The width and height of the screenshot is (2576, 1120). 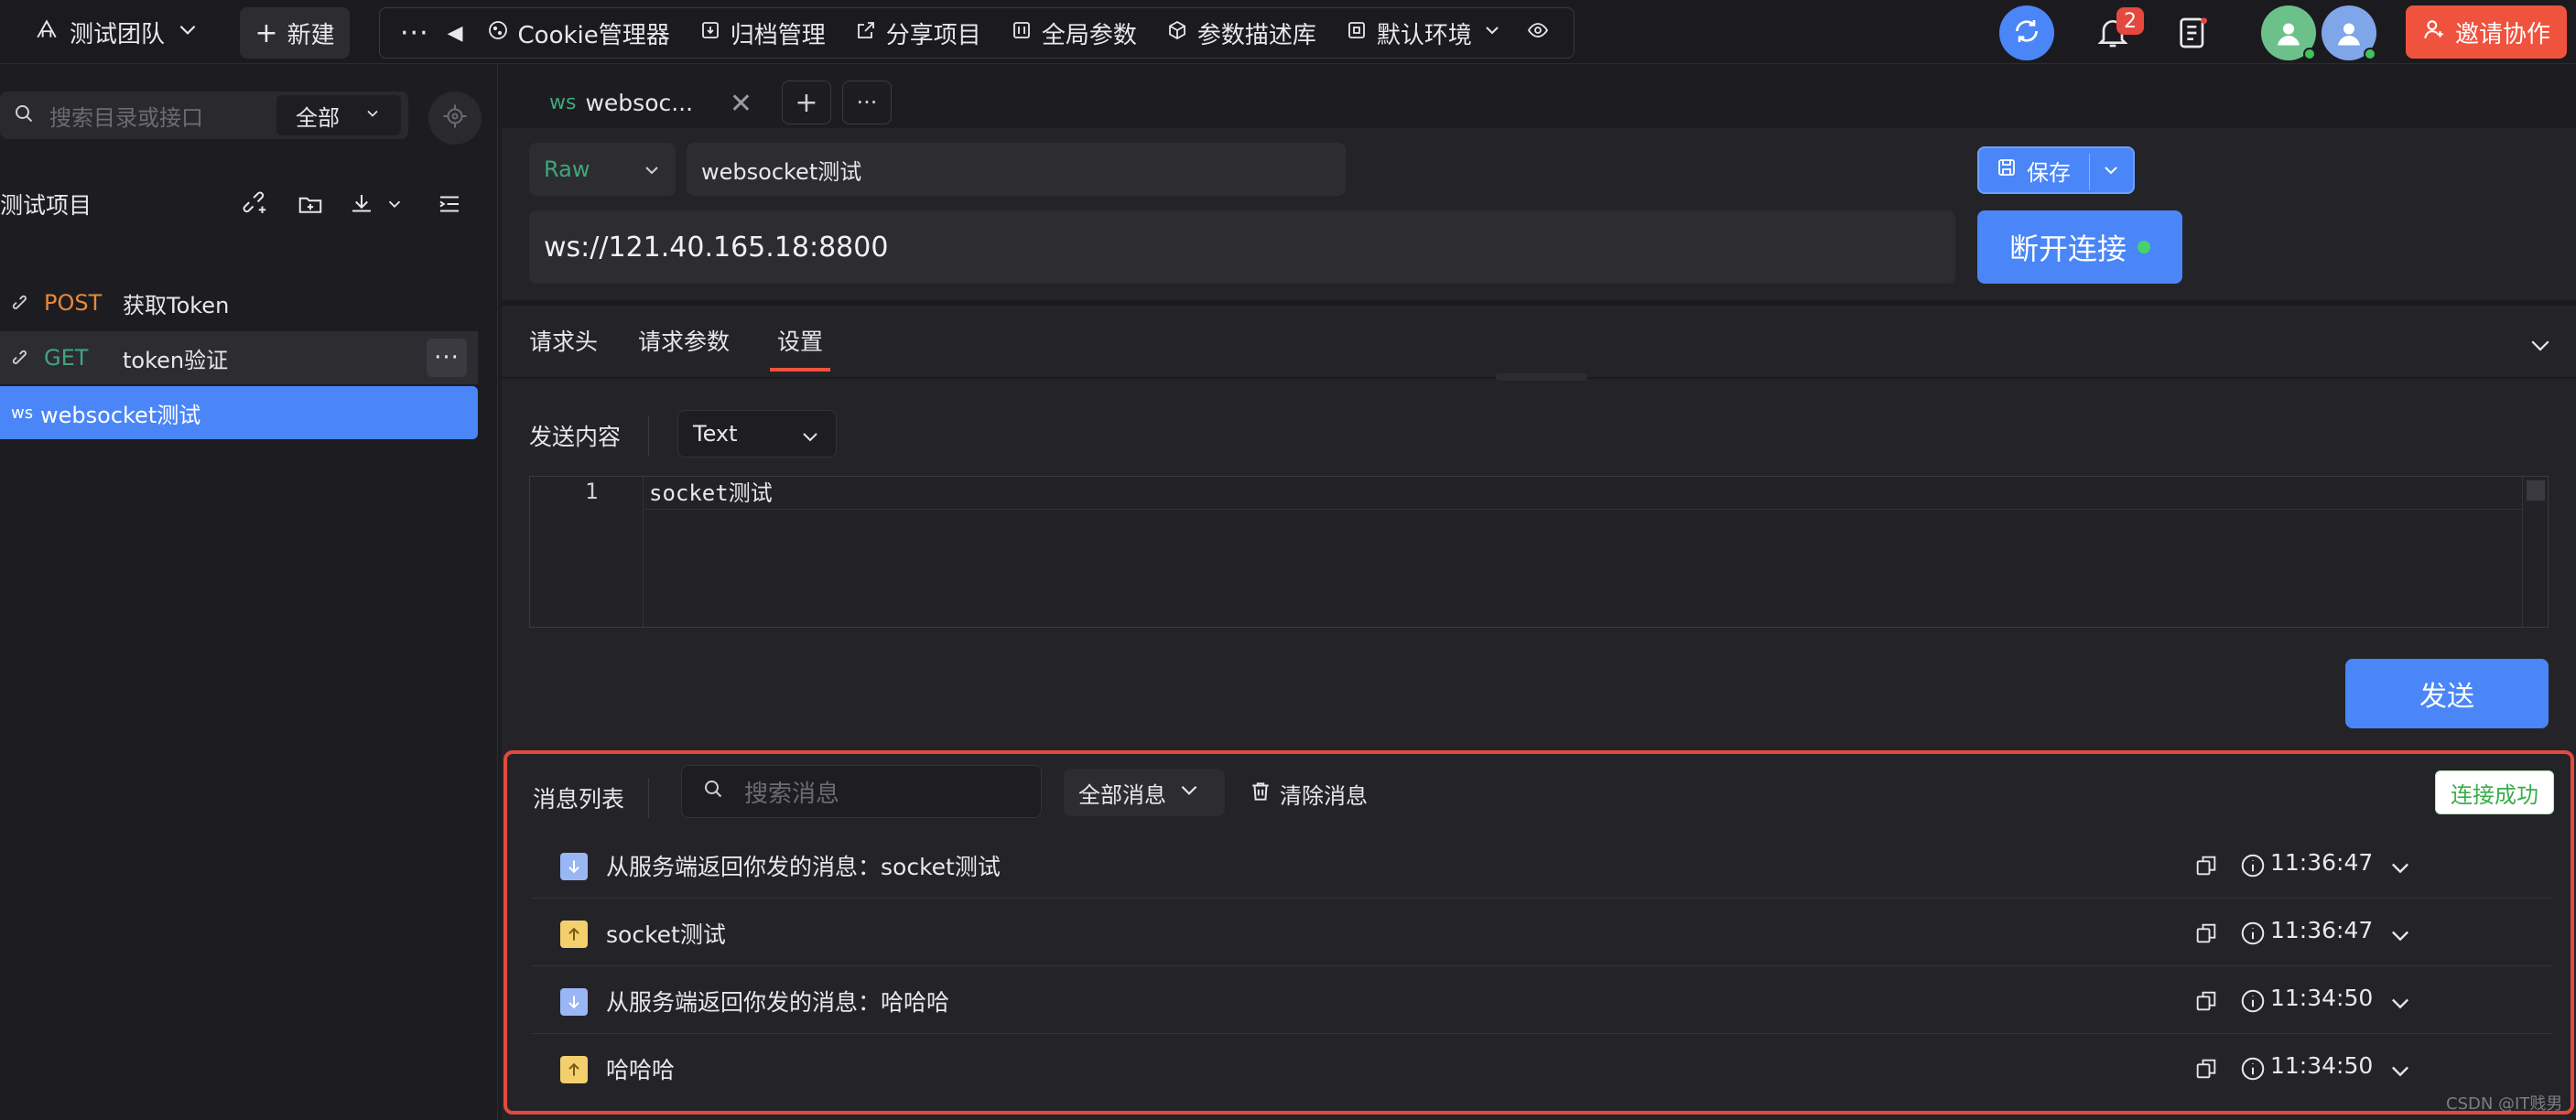 I want to click on api-item-websocket-test: ws websocket测试, so click(x=239, y=412).